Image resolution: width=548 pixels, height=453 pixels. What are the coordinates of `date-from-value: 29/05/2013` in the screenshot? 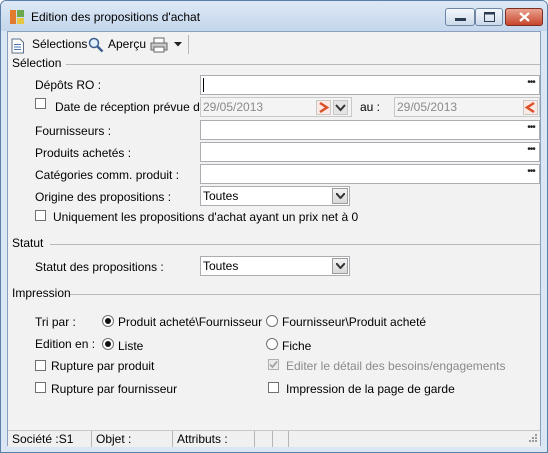 It's located at (233, 107).